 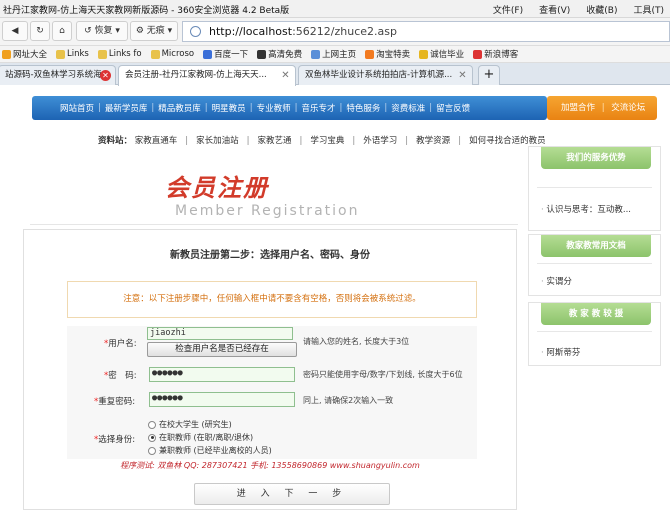 What do you see at coordinates (215, 450) in the screenshot?
I see `radio-label: 兼职教师 (已经毕业离校的人员)` at bounding box center [215, 450].